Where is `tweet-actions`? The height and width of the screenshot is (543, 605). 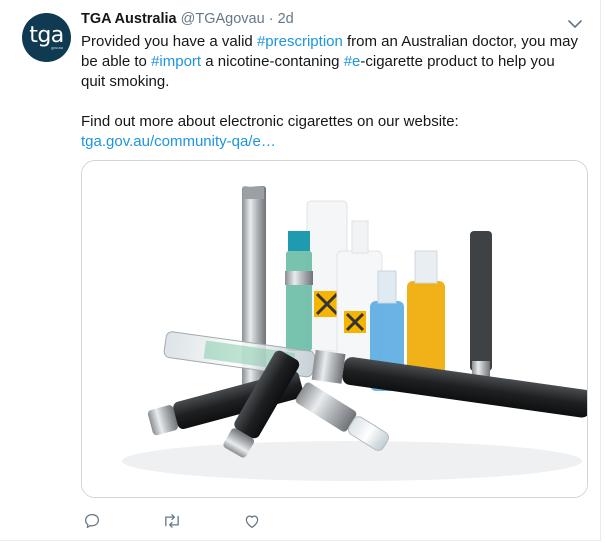
tweet-actions is located at coordinates (231, 521).